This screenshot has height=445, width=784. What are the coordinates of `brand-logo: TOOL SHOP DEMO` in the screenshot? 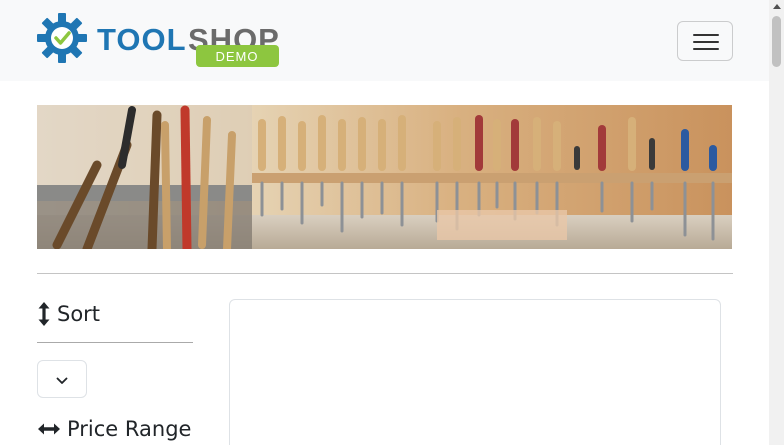 It's located at (161, 40).